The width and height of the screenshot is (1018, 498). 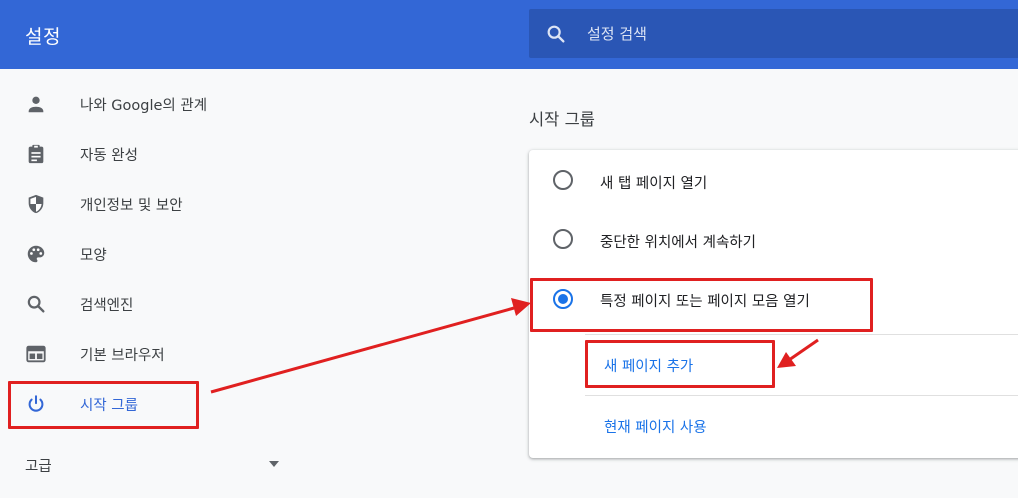 I want to click on search-box, so click(x=773, y=33).